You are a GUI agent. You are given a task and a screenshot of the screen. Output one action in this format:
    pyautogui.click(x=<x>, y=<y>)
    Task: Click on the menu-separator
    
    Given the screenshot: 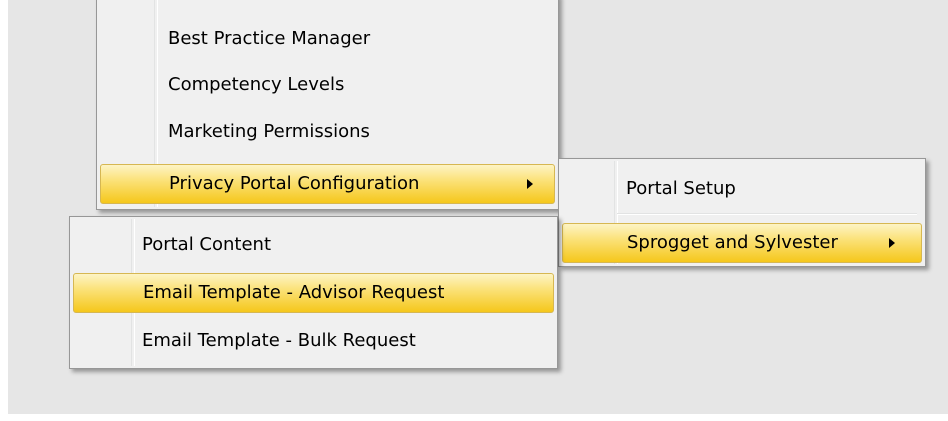 What is the action you would take?
    pyautogui.click(x=767, y=214)
    